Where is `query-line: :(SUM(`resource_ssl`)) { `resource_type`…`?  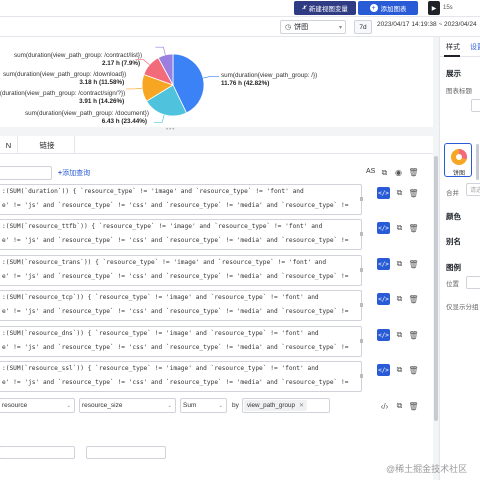
query-line: :(SUM(`resource_ssl`)) { `resource_type`… is located at coordinates (160, 368).